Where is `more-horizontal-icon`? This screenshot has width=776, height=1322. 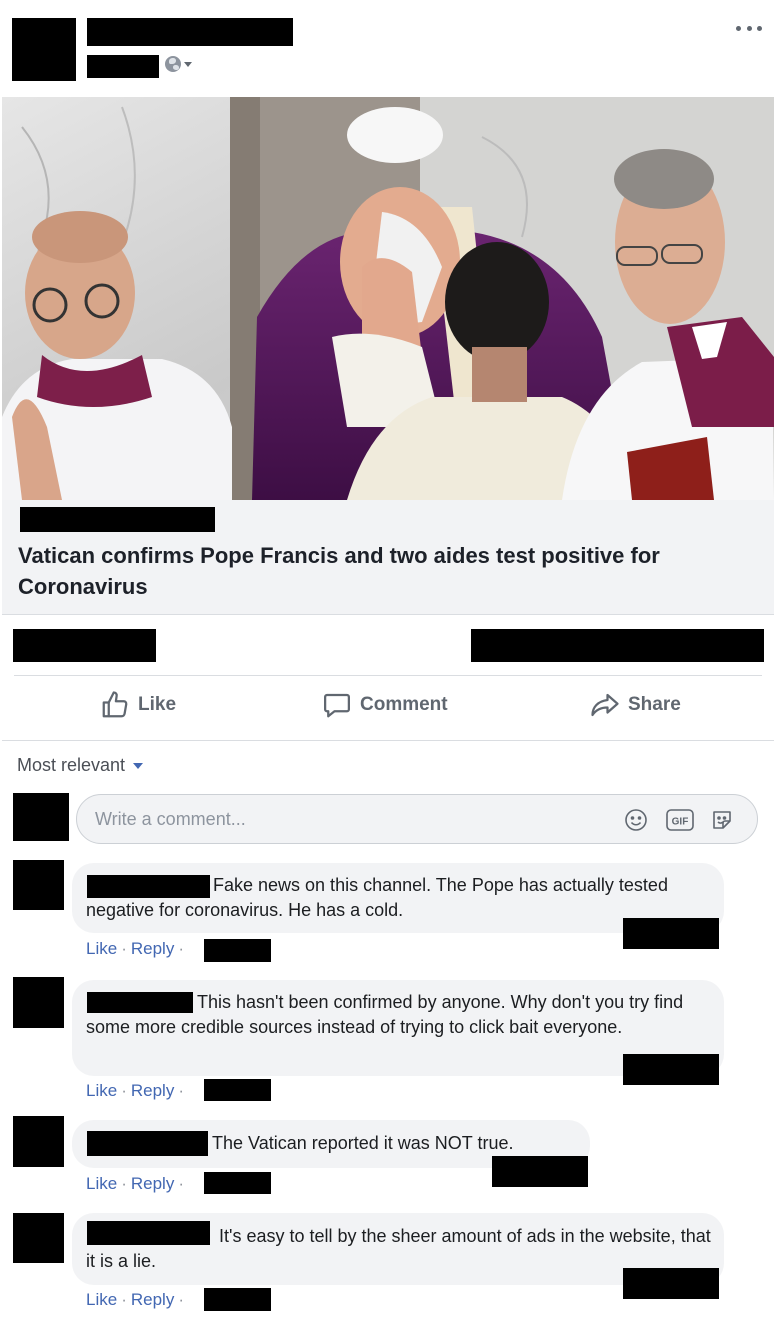 more-horizontal-icon is located at coordinates (749, 28).